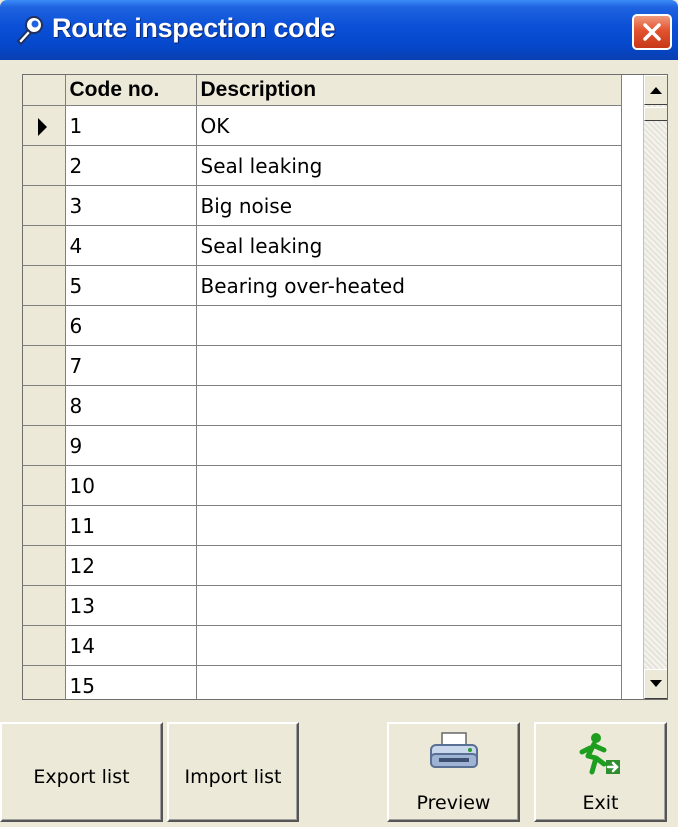 This screenshot has width=678, height=827. Describe the element at coordinates (131, 165) in the screenshot. I see `code-cell: 2` at that location.